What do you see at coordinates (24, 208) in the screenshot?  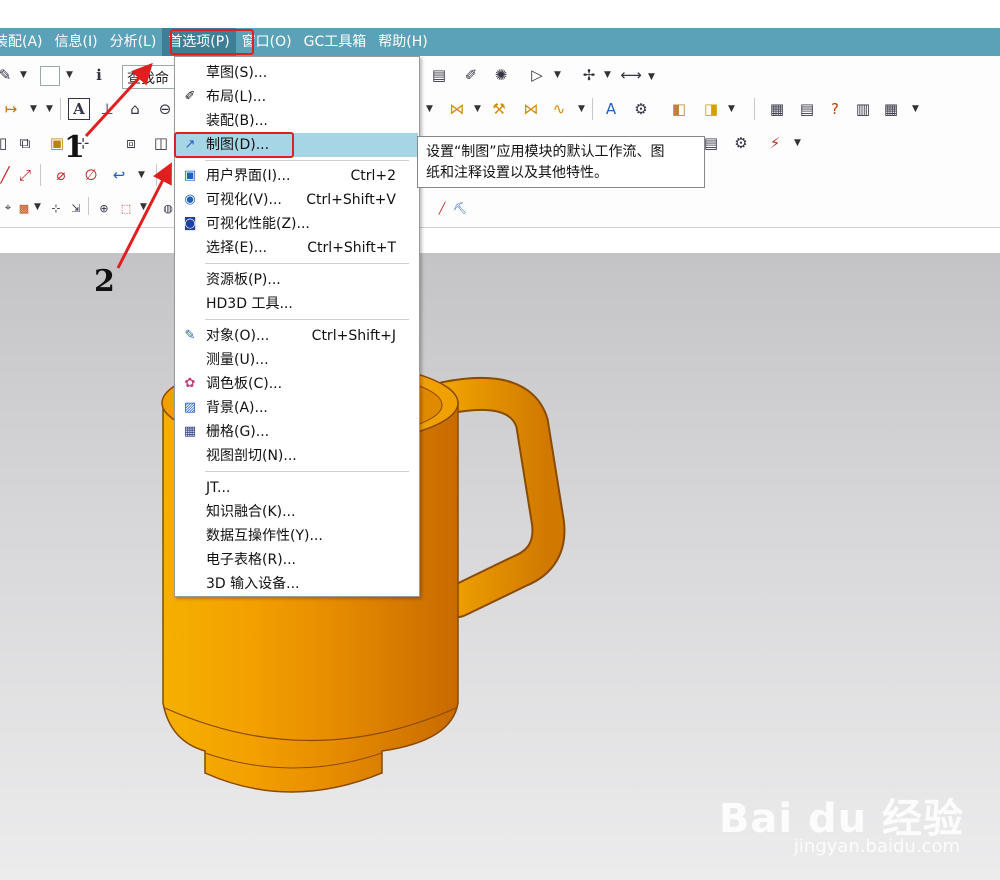 I see `grid-snap-icon: ▩` at bounding box center [24, 208].